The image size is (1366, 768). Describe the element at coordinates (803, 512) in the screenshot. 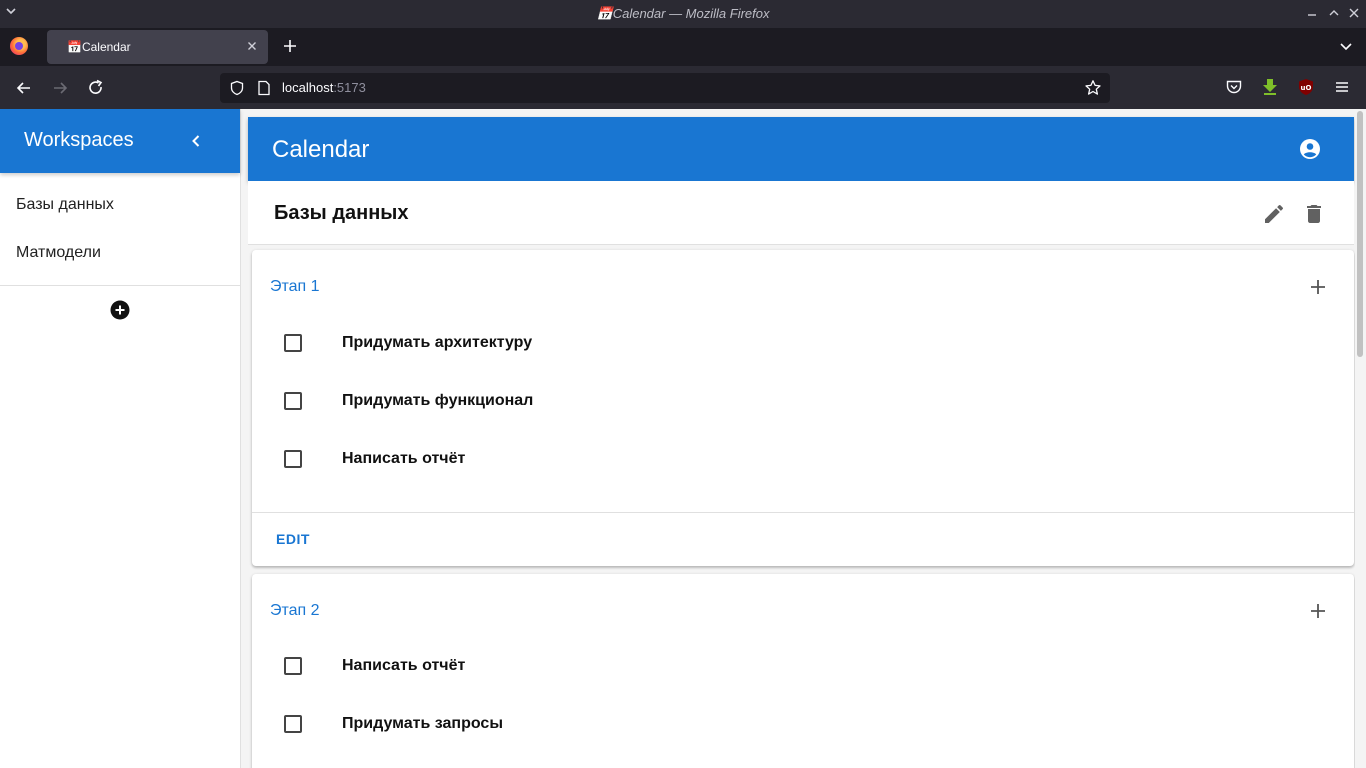

I see `card-divider` at that location.